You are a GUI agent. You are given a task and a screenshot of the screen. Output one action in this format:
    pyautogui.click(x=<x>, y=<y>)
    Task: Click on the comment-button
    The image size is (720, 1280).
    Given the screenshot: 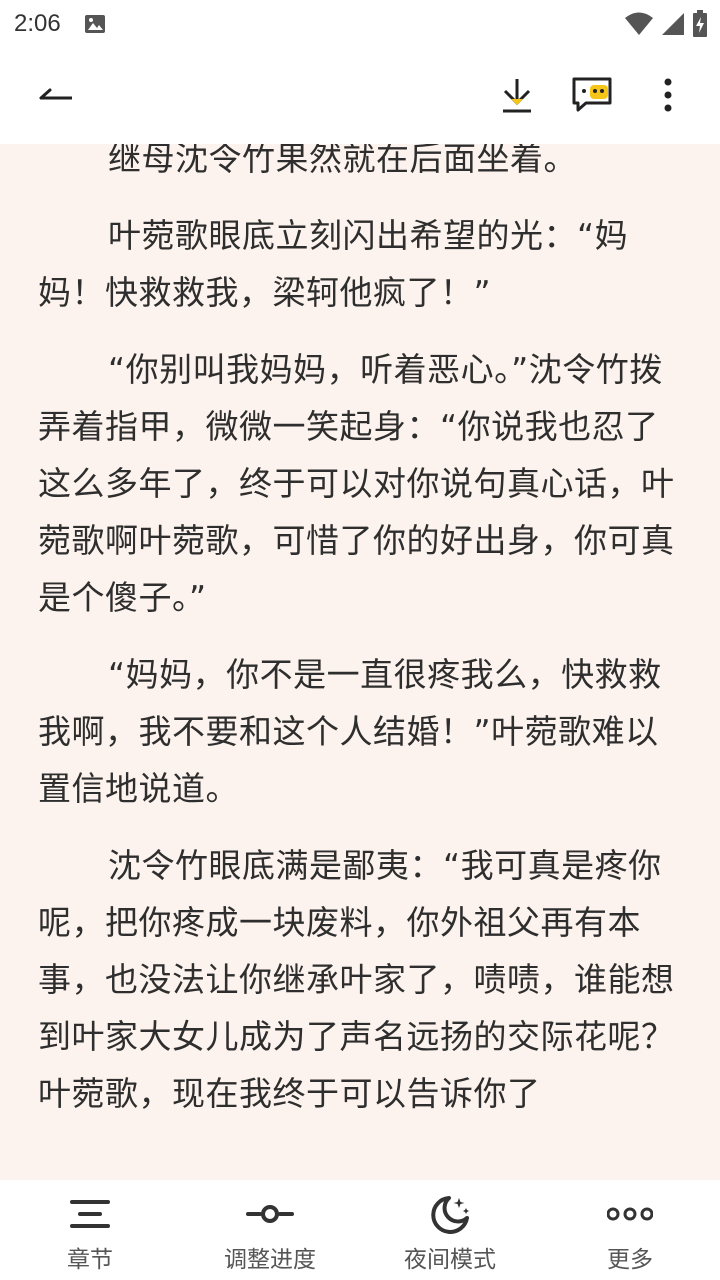 What is the action you would take?
    pyautogui.click(x=592, y=96)
    